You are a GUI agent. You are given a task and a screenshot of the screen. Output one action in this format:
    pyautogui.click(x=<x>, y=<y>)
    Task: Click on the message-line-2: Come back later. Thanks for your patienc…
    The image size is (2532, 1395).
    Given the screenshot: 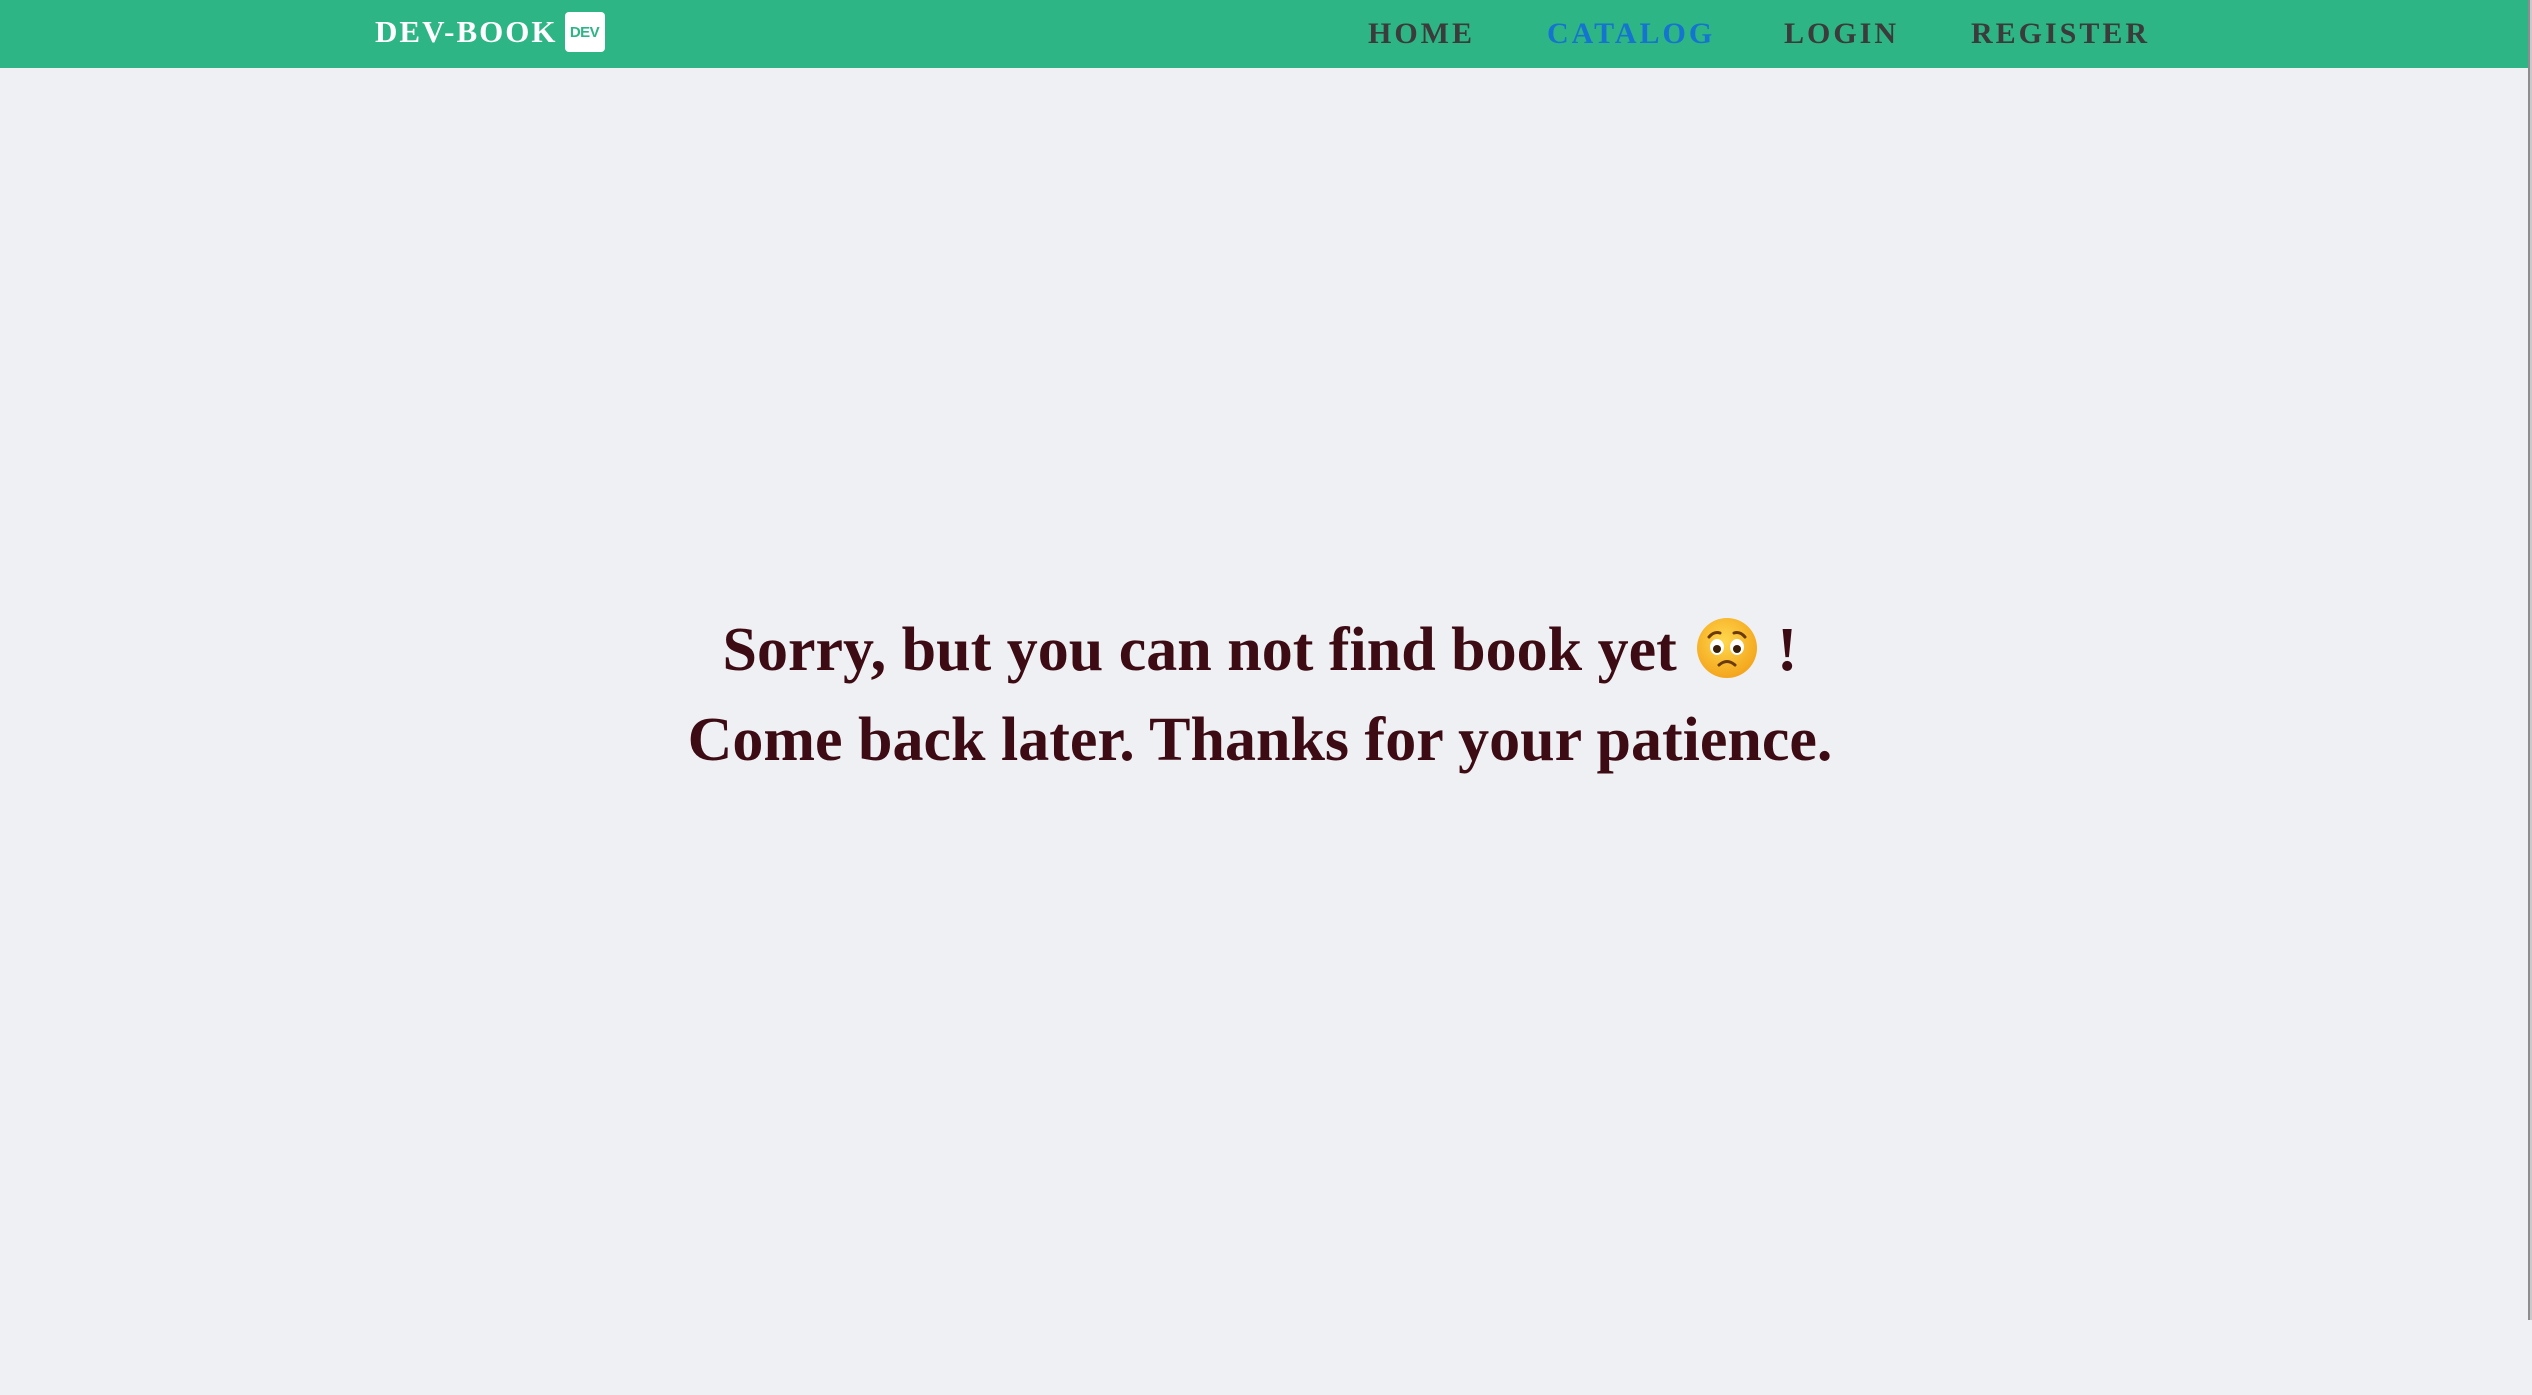 What is the action you would take?
    pyautogui.click(x=1260, y=740)
    